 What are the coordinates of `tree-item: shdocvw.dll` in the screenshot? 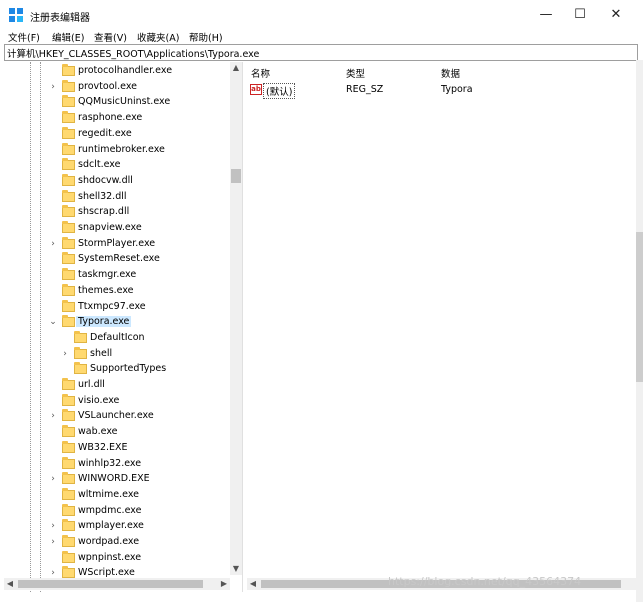 It's located at (116, 181).